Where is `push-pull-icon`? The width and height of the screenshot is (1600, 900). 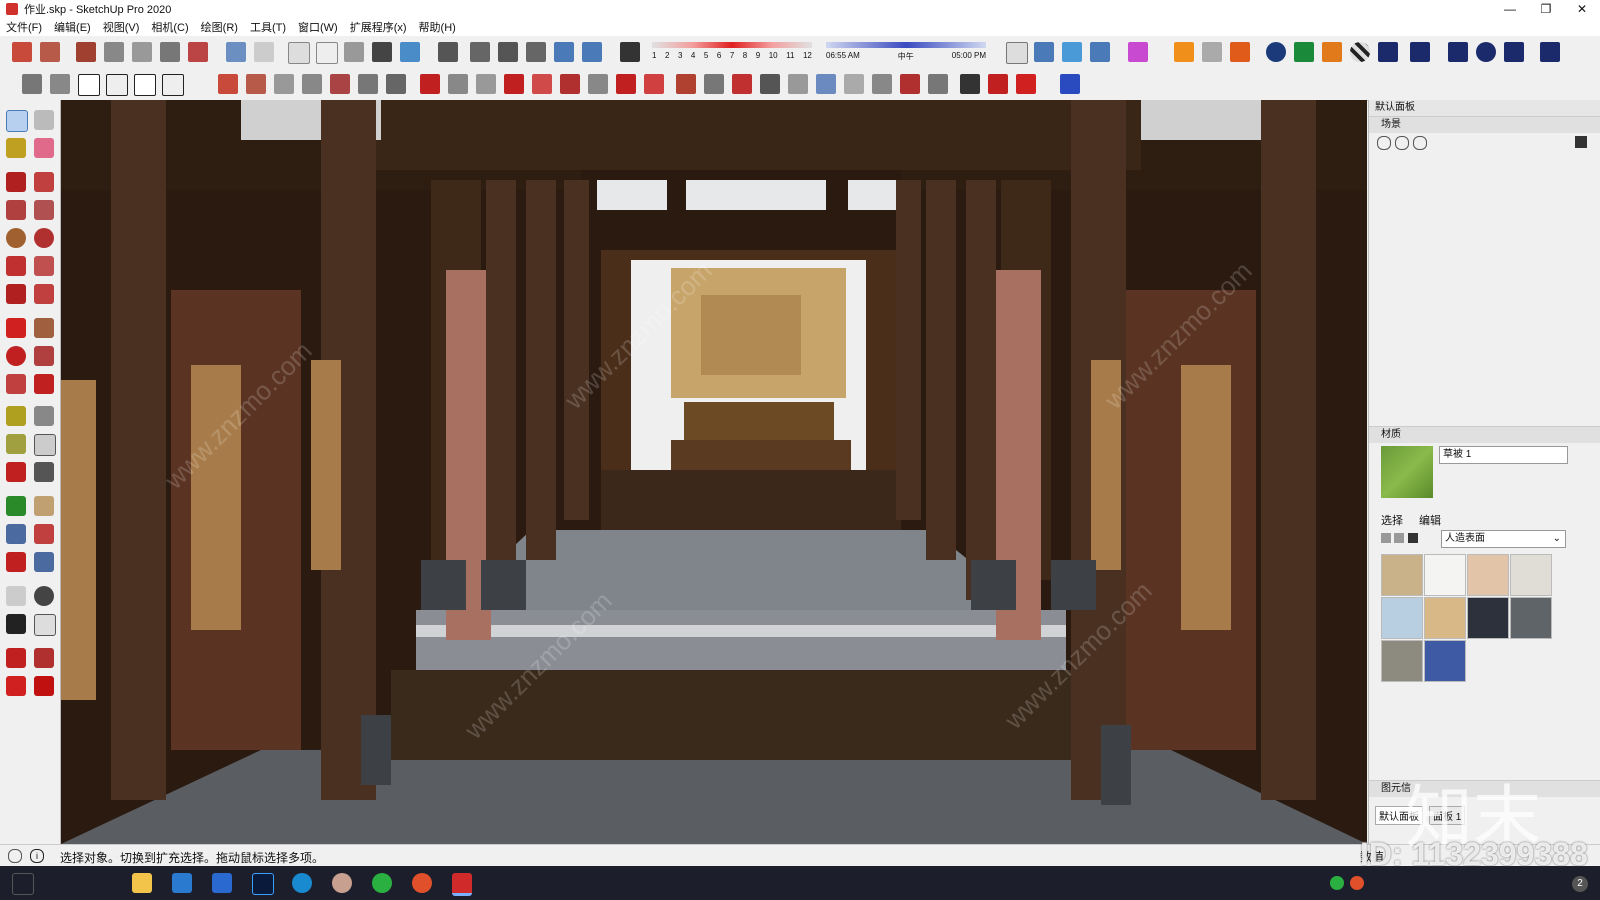
push-pull-icon is located at coordinates (44, 328).